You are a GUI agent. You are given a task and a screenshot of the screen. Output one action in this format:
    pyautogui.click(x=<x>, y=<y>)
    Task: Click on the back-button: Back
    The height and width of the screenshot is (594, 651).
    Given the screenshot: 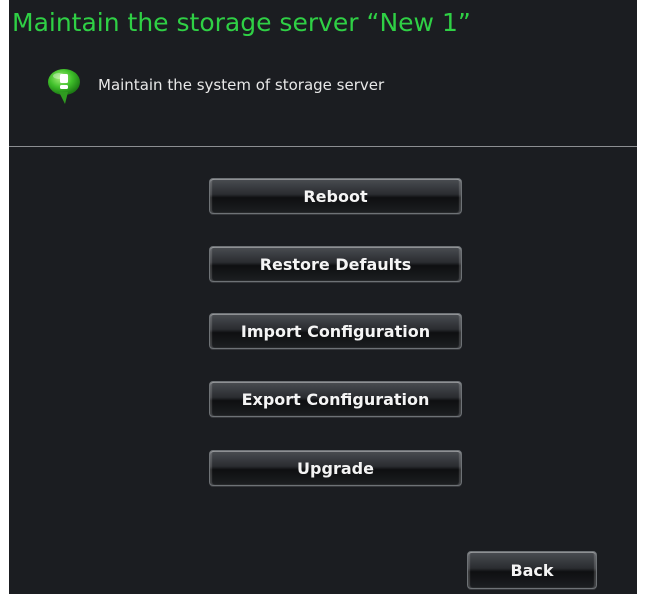 What is the action you would take?
    pyautogui.click(x=532, y=570)
    